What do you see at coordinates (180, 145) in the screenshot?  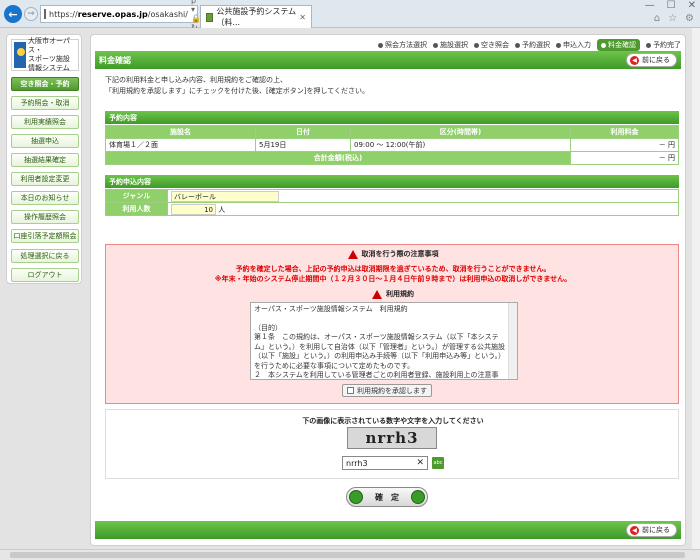 I see `cell-facility: 体育場１／２面` at bounding box center [180, 145].